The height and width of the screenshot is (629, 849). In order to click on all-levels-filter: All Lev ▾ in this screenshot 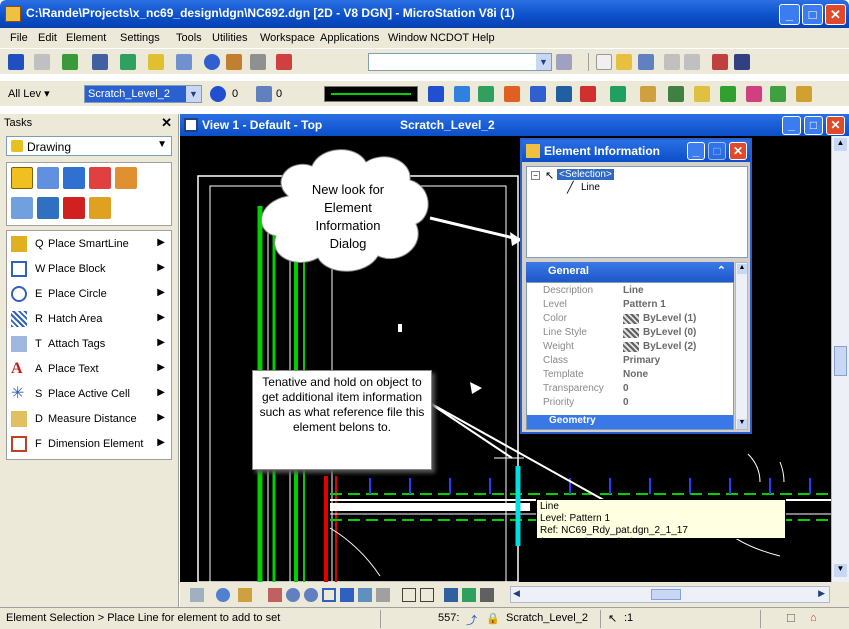, I will do `click(40, 94)`.